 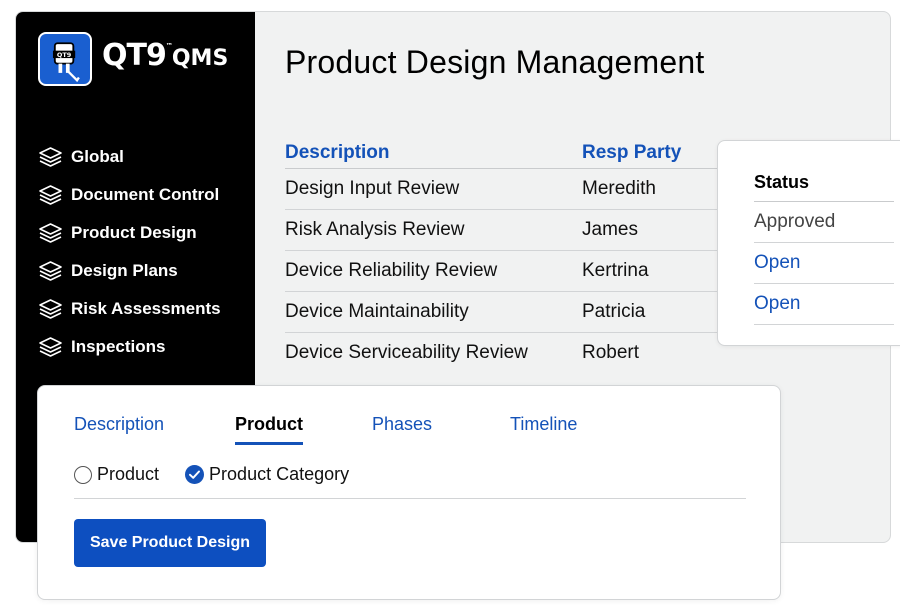 I want to click on logo-badge: QT9, so click(x=65, y=59).